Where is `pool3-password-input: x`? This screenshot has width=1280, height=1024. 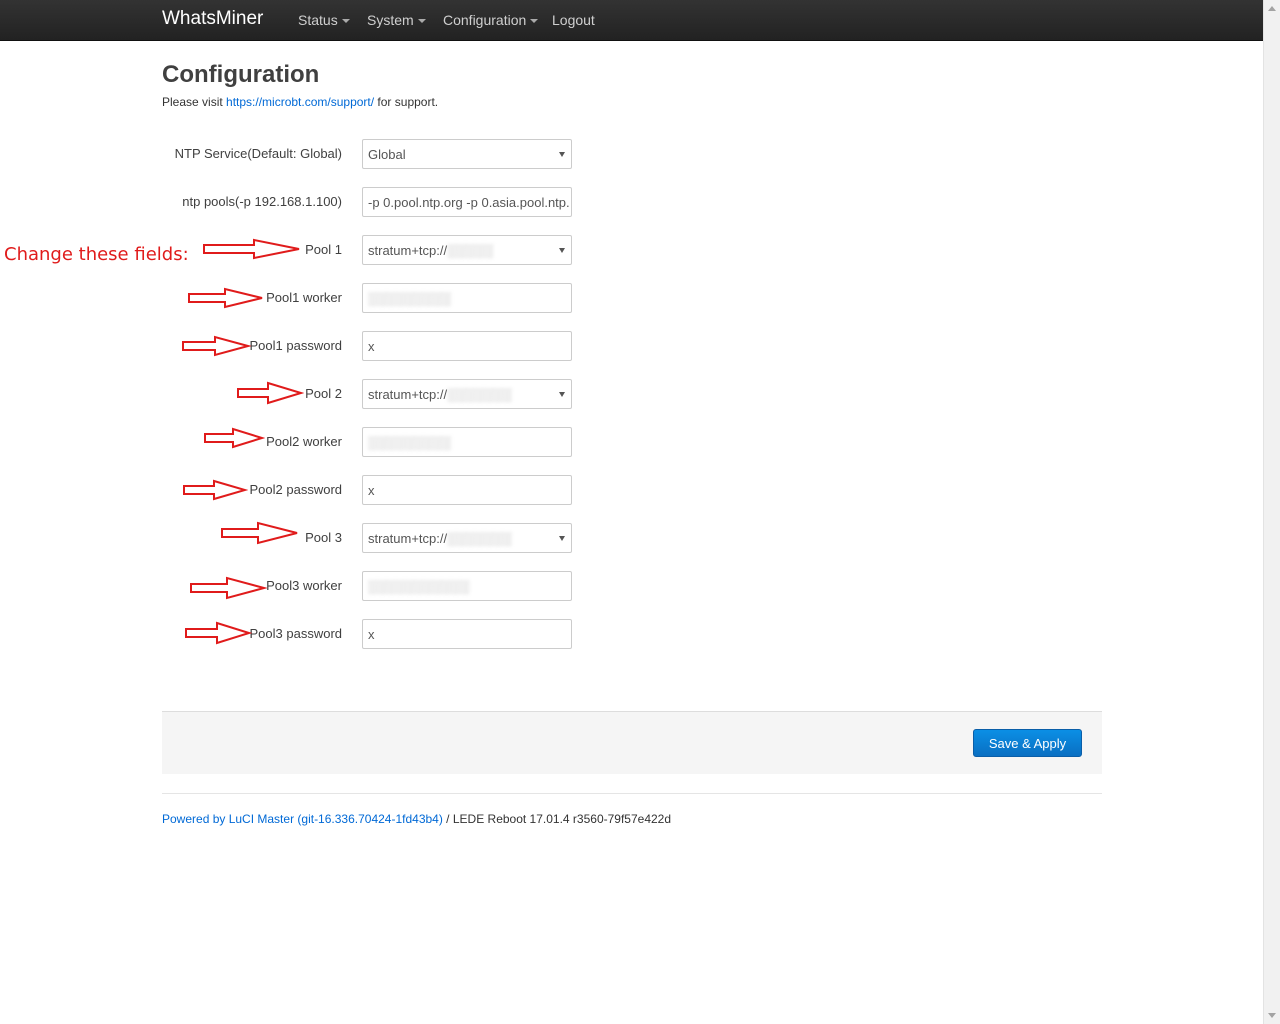
pool3-password-input: x is located at coordinates (467, 634).